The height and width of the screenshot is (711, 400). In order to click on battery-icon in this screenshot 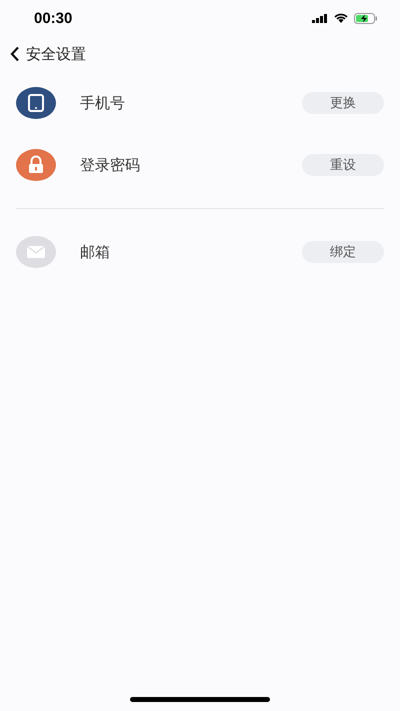, I will do `click(366, 18)`.